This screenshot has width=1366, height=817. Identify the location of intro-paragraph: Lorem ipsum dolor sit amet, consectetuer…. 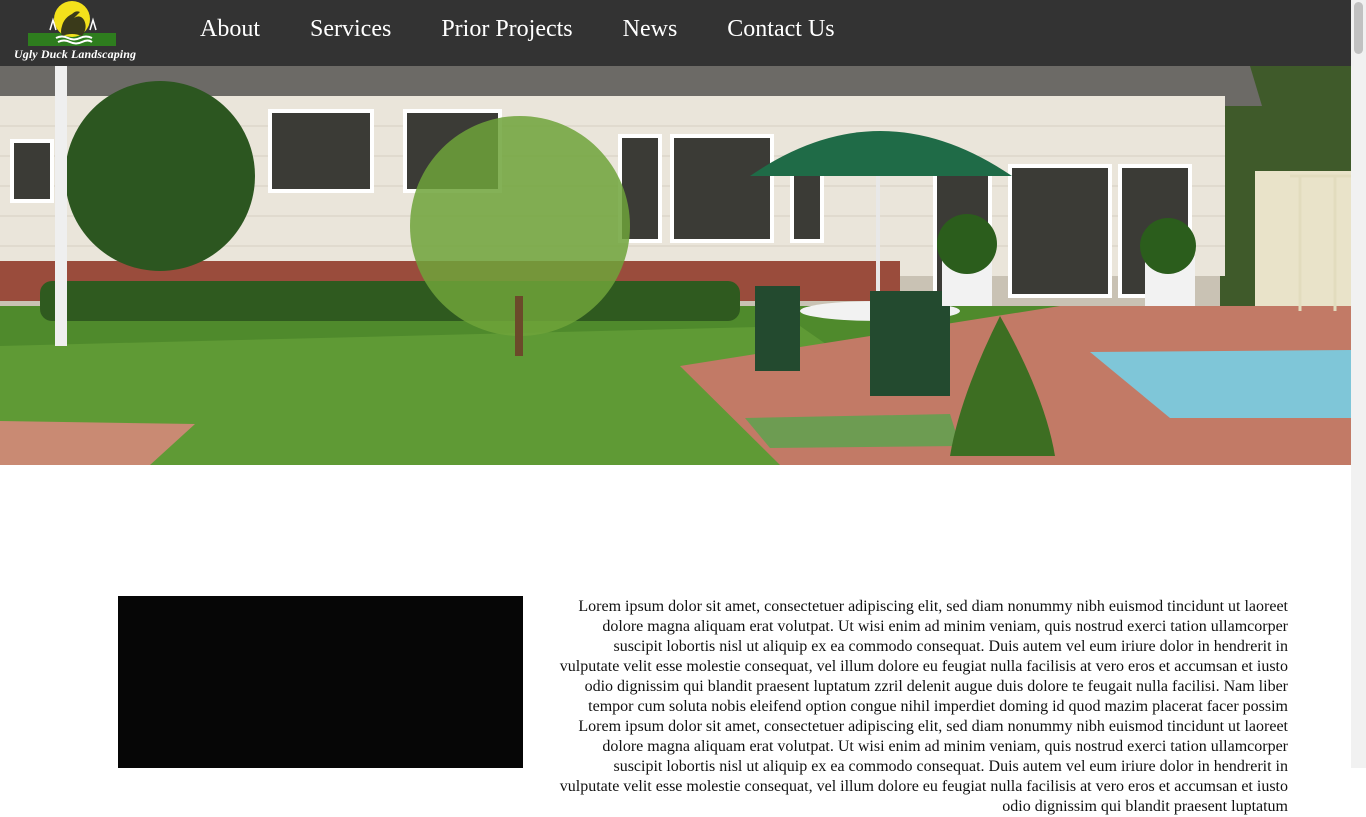
(923, 706).